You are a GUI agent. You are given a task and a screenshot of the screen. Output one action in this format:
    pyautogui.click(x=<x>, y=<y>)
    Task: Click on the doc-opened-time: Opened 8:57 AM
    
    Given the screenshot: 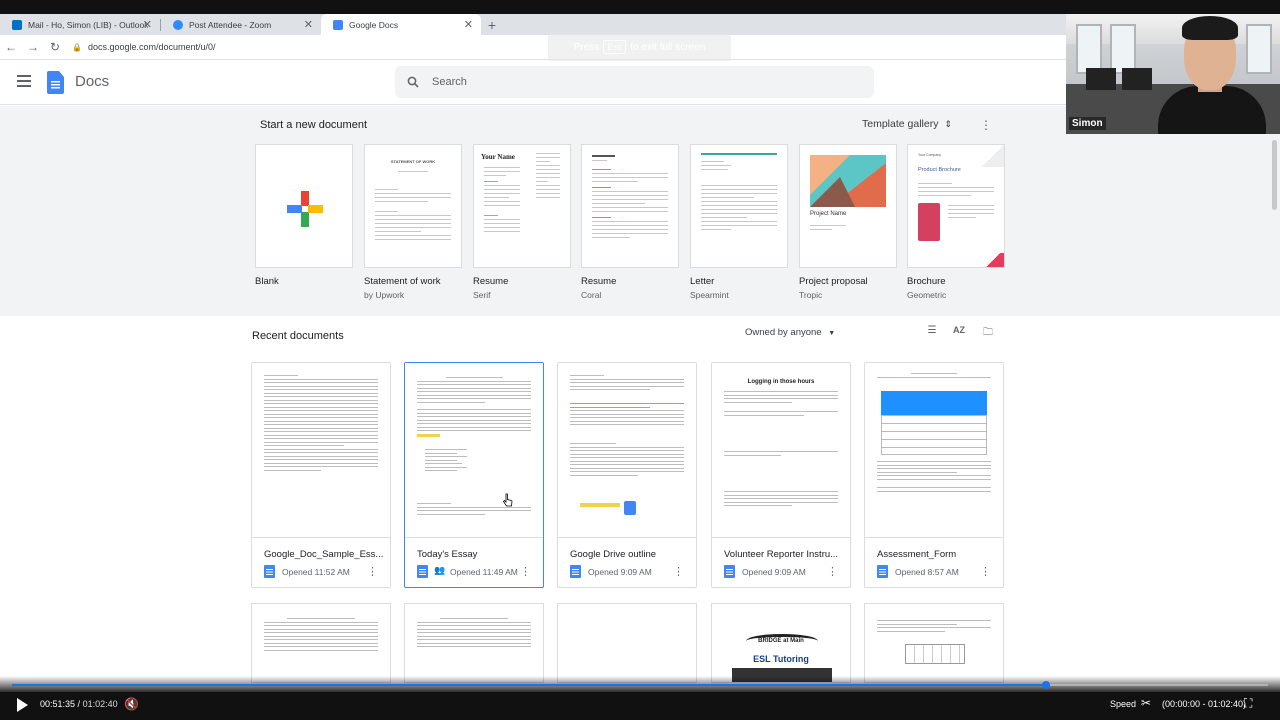 What is the action you would take?
    pyautogui.click(x=927, y=572)
    